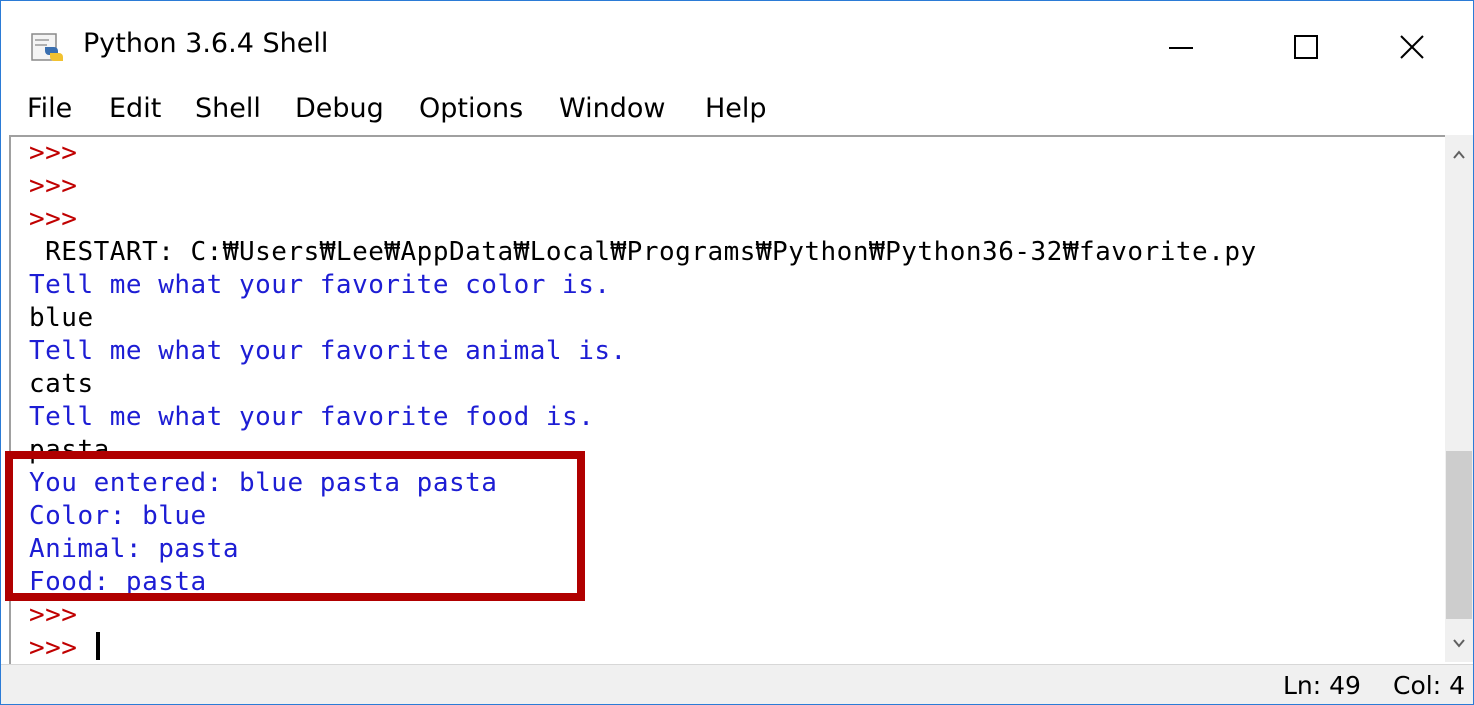 This screenshot has height=705, width=1474. Describe the element at coordinates (737, 684) in the screenshot. I see `status-bar: Ln: 49 Col: 4` at that location.